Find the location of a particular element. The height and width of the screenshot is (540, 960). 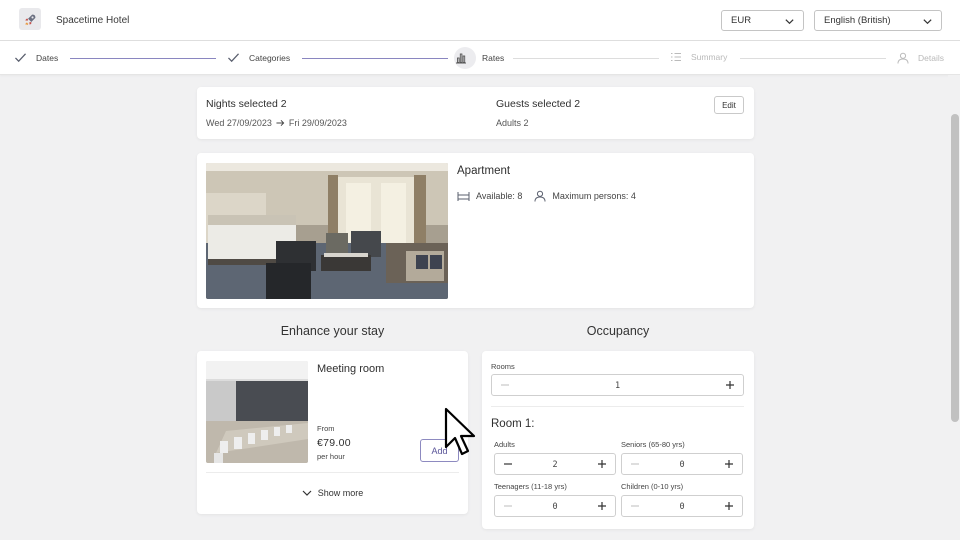

enhance-section-title: Enhance your stay is located at coordinates (332, 331).